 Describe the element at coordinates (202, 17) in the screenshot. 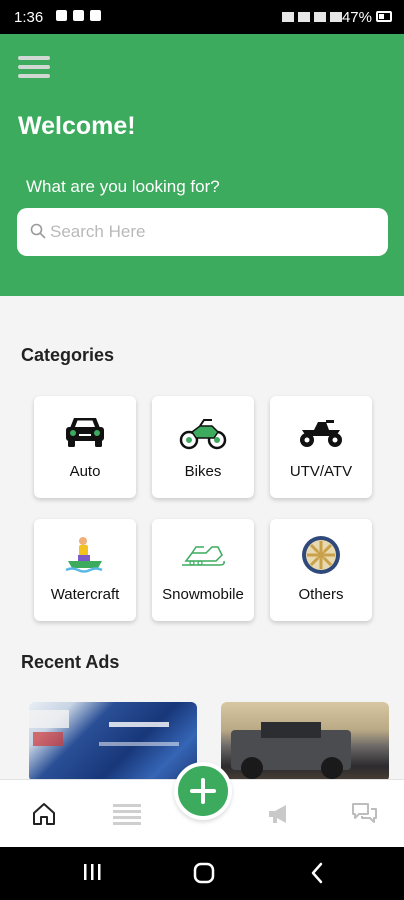

I see `status-bar: 1:36 47%` at that location.